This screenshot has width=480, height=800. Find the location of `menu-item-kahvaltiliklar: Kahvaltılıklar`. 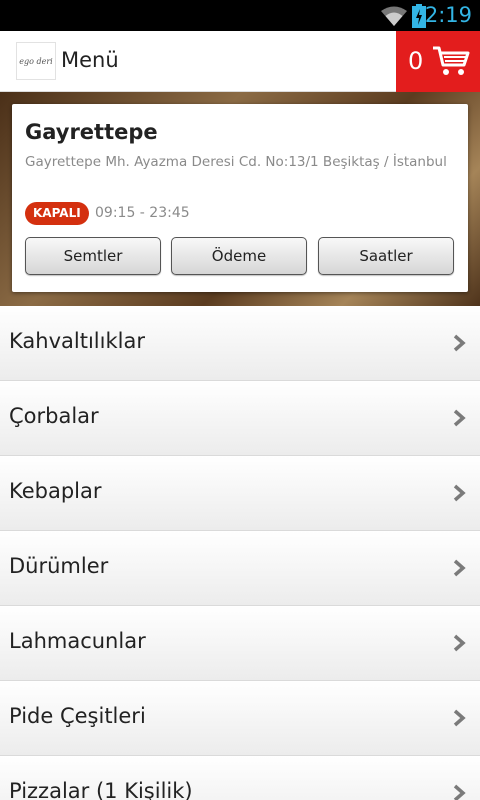

menu-item-kahvaltiliklar: Kahvaltılıklar is located at coordinates (240, 343).